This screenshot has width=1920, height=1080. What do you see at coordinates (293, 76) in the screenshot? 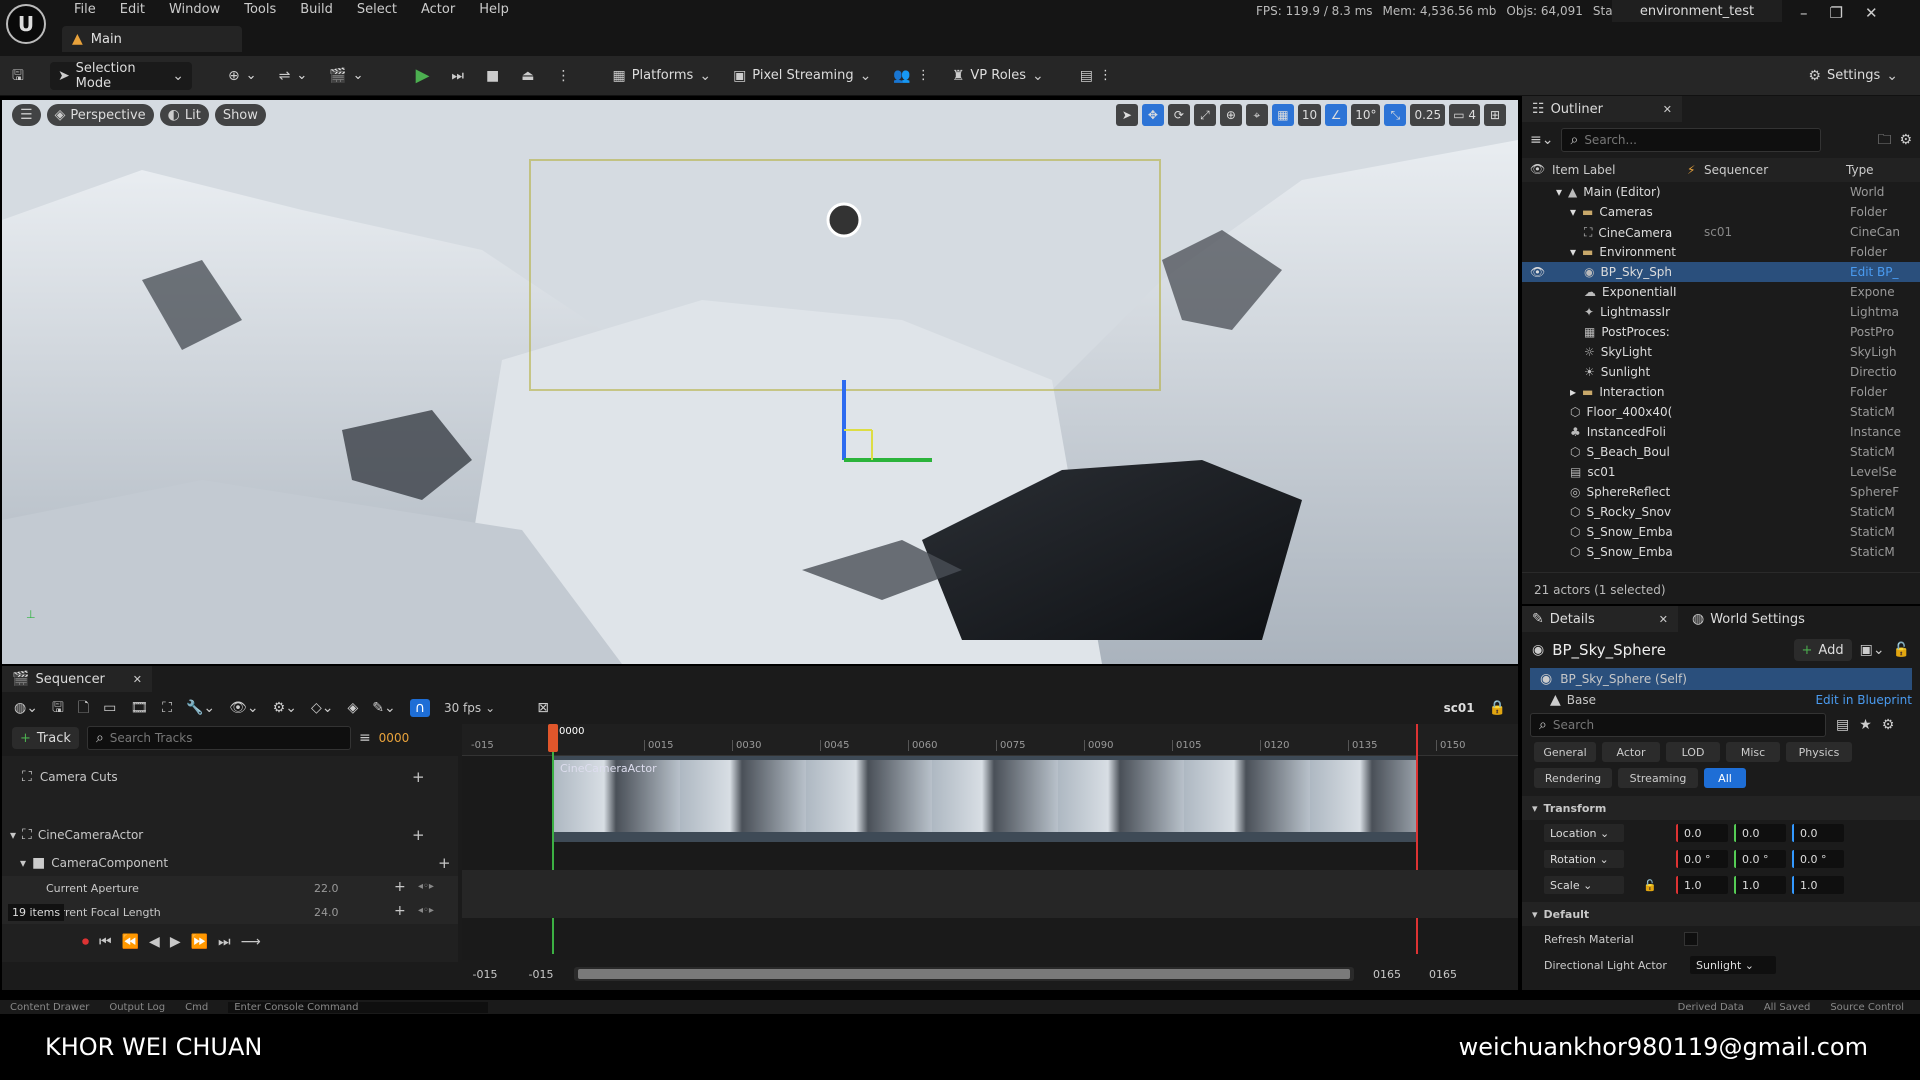
I see `blueprints-button: ⇌ ⌄` at bounding box center [293, 76].